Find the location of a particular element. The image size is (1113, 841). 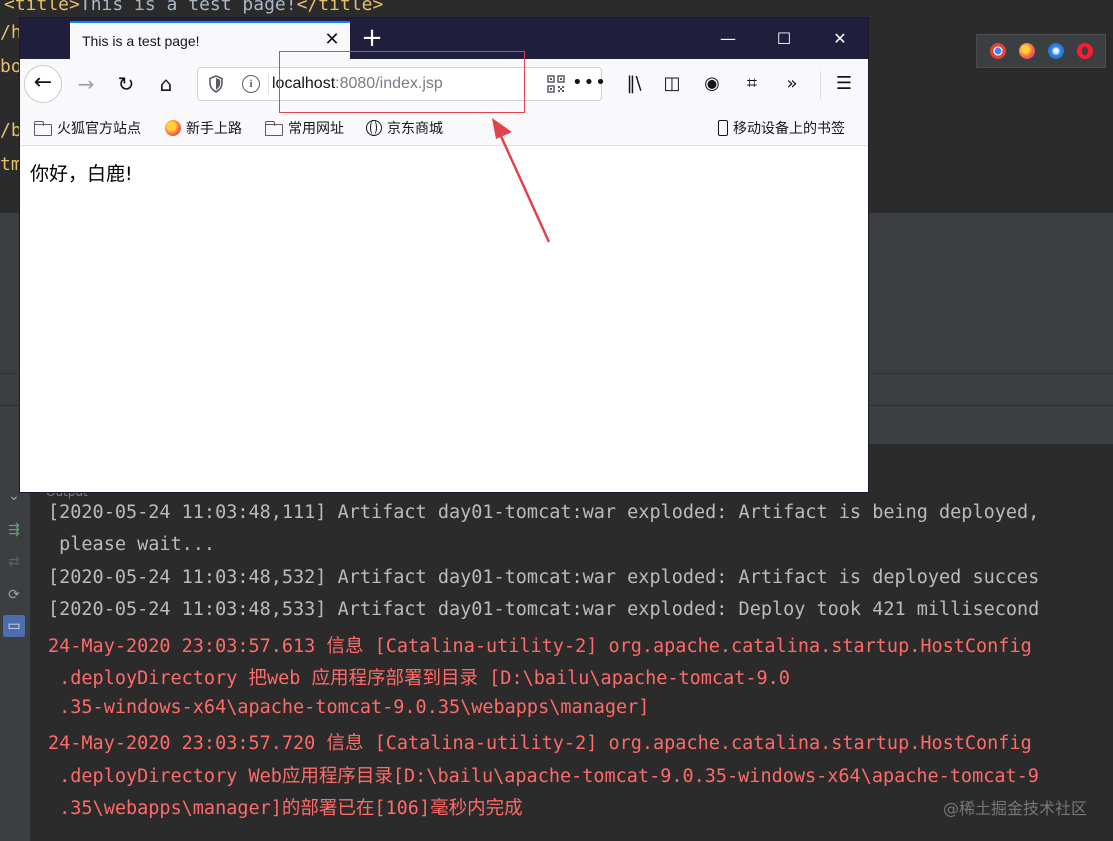

code-line-title: <title>This is a test page!</title> is located at coordinates (194, 7).